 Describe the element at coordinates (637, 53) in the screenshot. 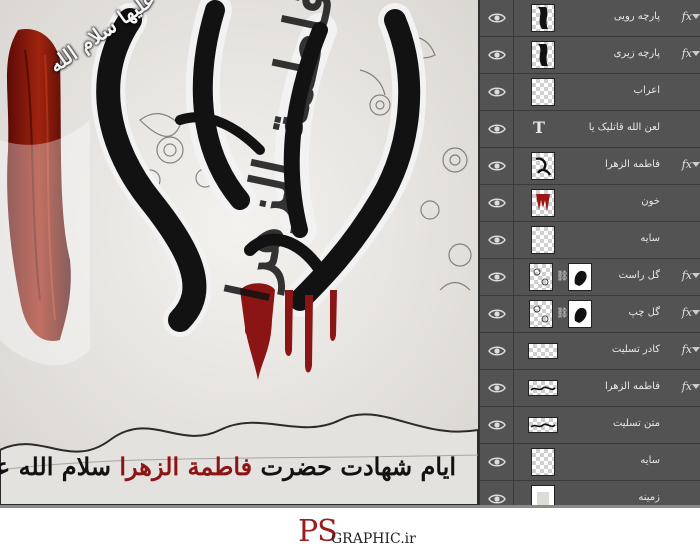

I see `layer-name: پارچه زیری` at that location.